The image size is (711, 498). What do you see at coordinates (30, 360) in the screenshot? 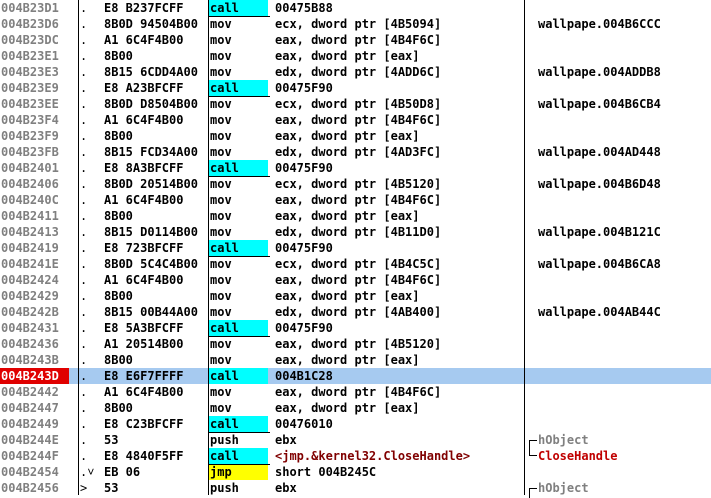
I see `address-cell: 004B243B` at bounding box center [30, 360].